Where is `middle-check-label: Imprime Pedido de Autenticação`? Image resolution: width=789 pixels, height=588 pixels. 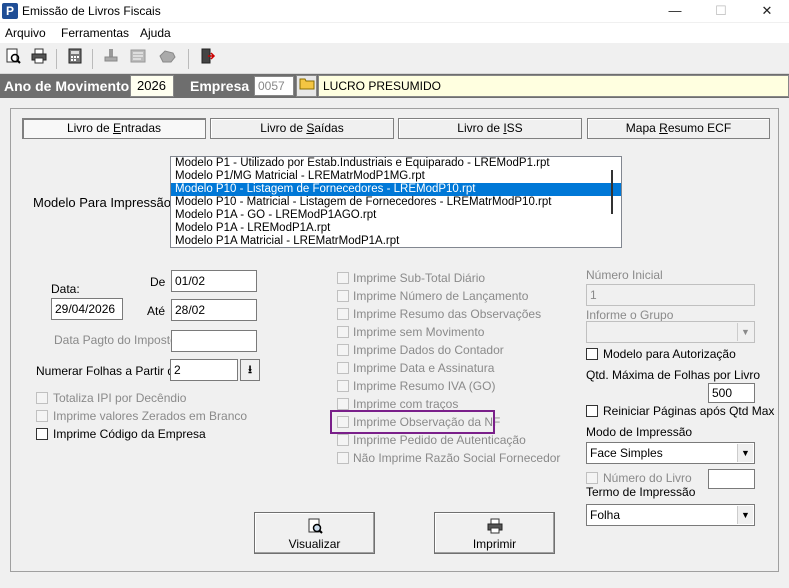
middle-check-label: Imprime Pedido de Autenticação is located at coordinates (439, 440).